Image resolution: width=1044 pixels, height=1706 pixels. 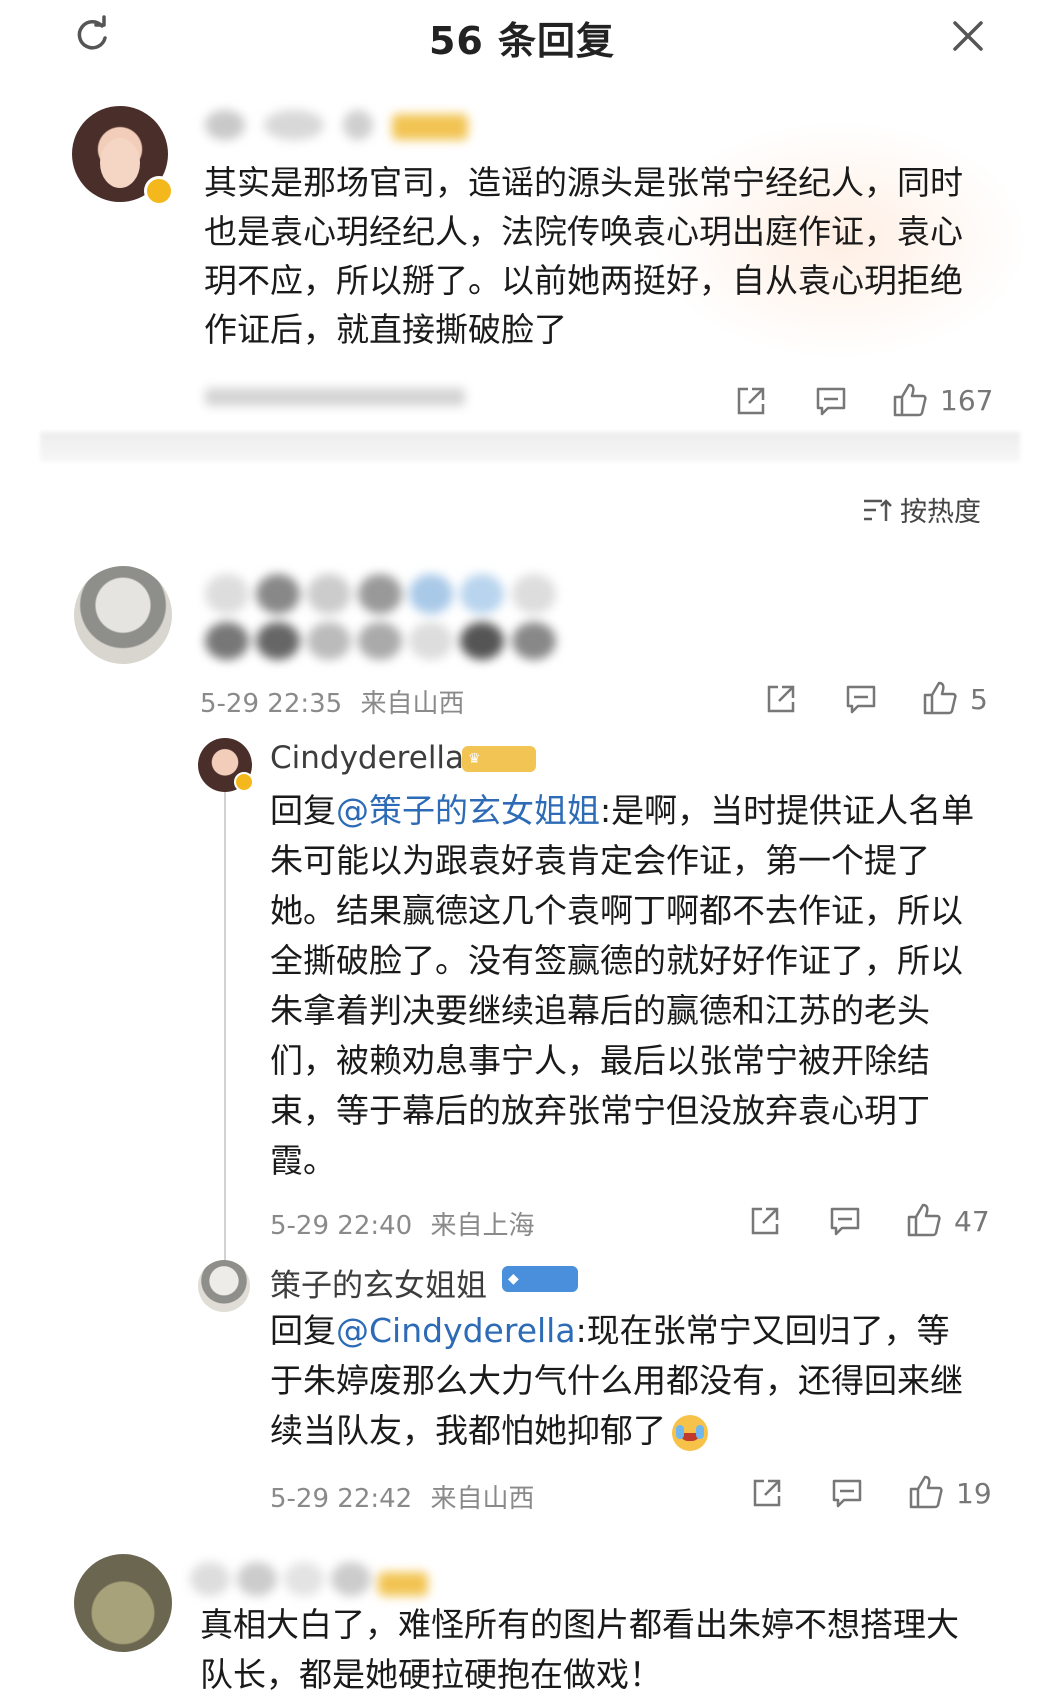 I want to click on level-badge: ◆, so click(x=540, y=1279).